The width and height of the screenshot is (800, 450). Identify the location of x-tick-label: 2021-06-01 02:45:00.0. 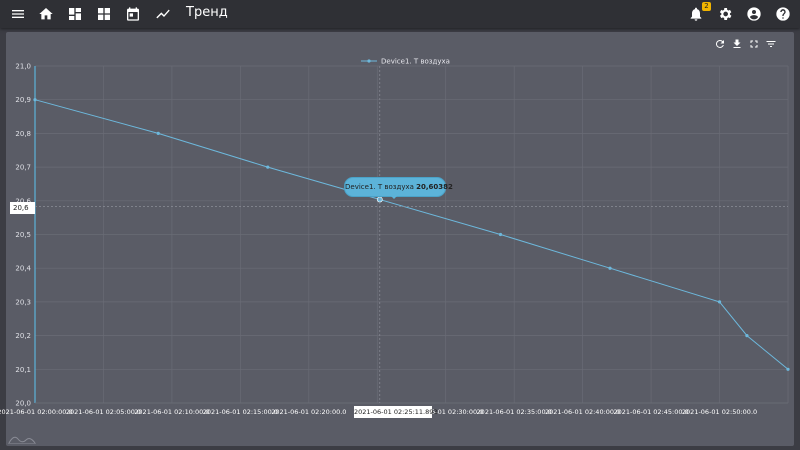
(650, 412).